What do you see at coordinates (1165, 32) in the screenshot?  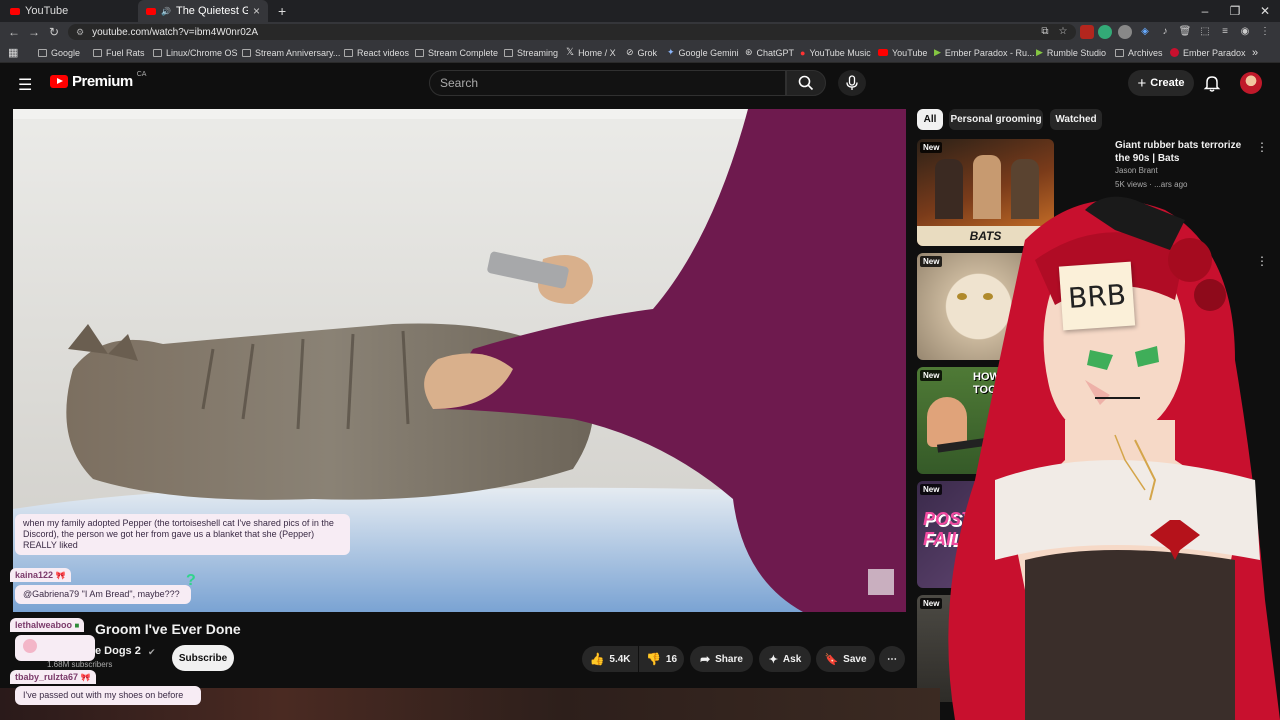 I see `volume-icon: ♪` at bounding box center [1165, 32].